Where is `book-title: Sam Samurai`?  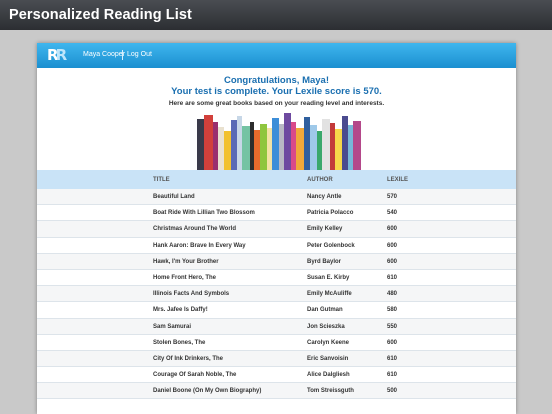
book-title: Sam Samurai is located at coordinates (172, 326).